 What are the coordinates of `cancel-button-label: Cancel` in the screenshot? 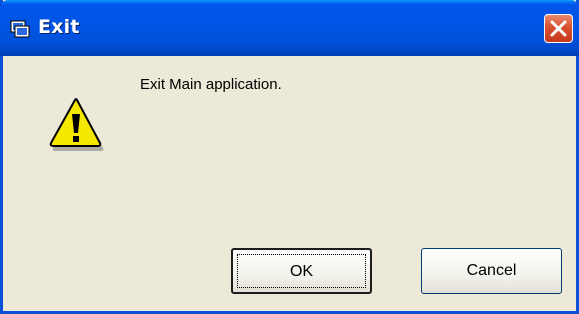 It's located at (491, 270).